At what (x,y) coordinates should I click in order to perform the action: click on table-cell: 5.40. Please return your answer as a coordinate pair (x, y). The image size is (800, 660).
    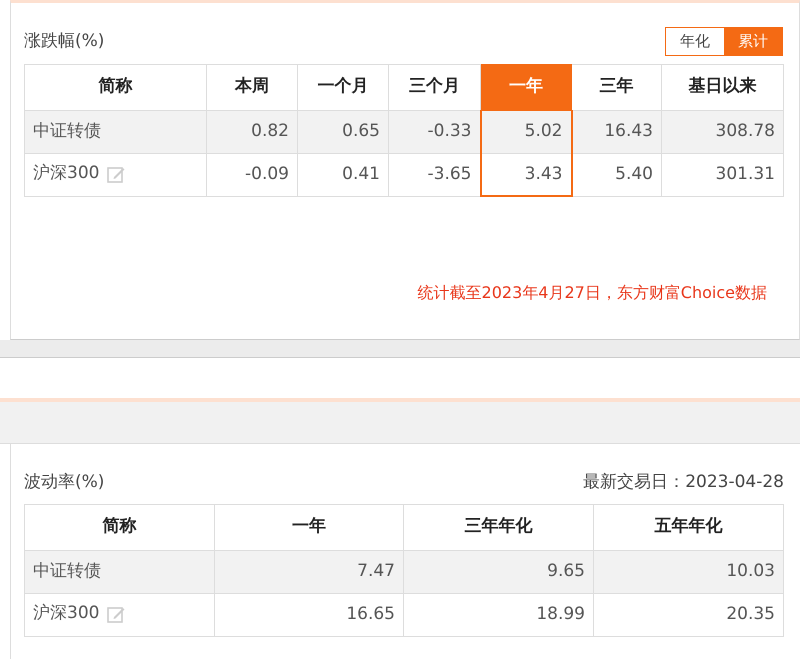
    Looking at the image, I should click on (617, 174).